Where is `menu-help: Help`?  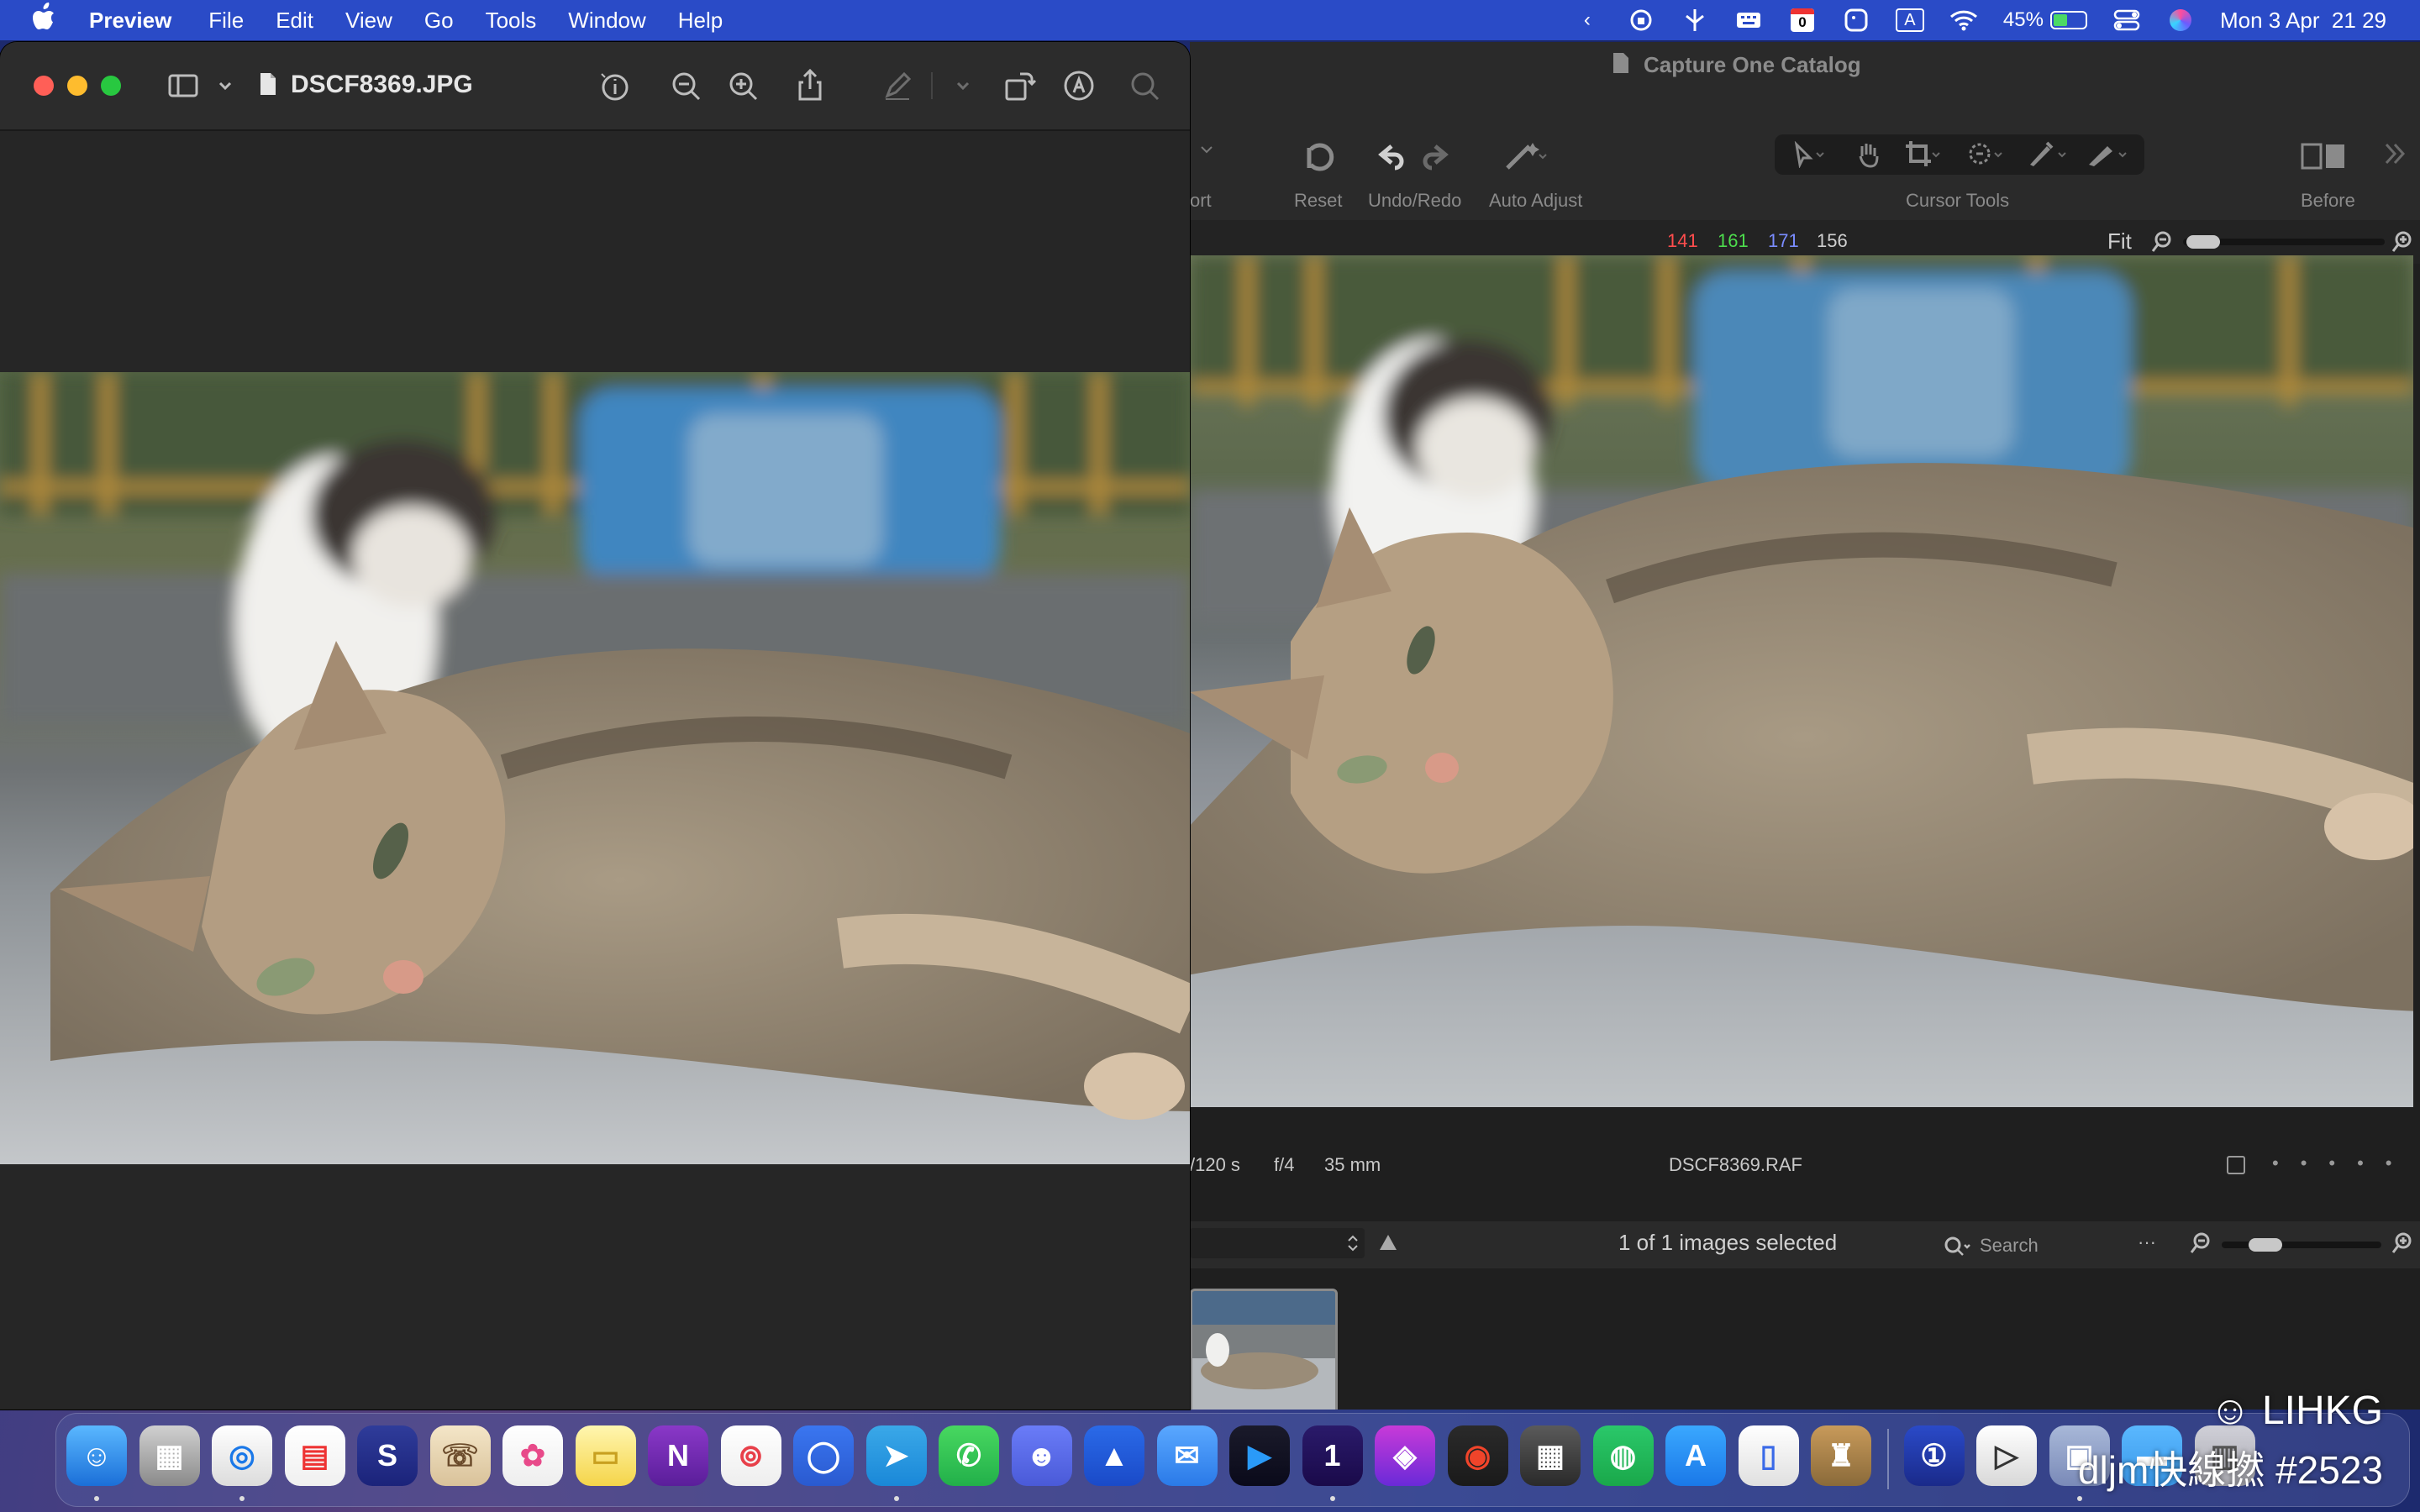 menu-help: Help is located at coordinates (701, 21).